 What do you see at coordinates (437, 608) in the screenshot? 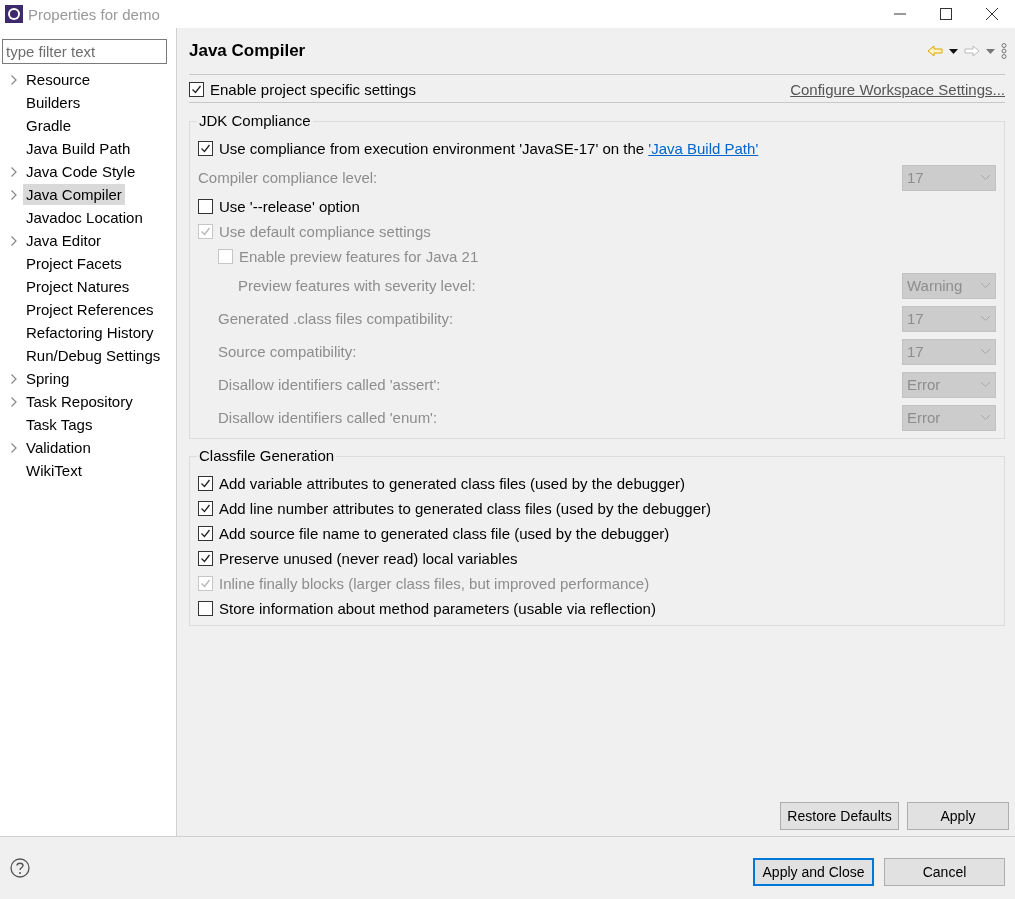
I see `checkbox-label: Store information about method parameters (usable via reflection)` at bounding box center [437, 608].